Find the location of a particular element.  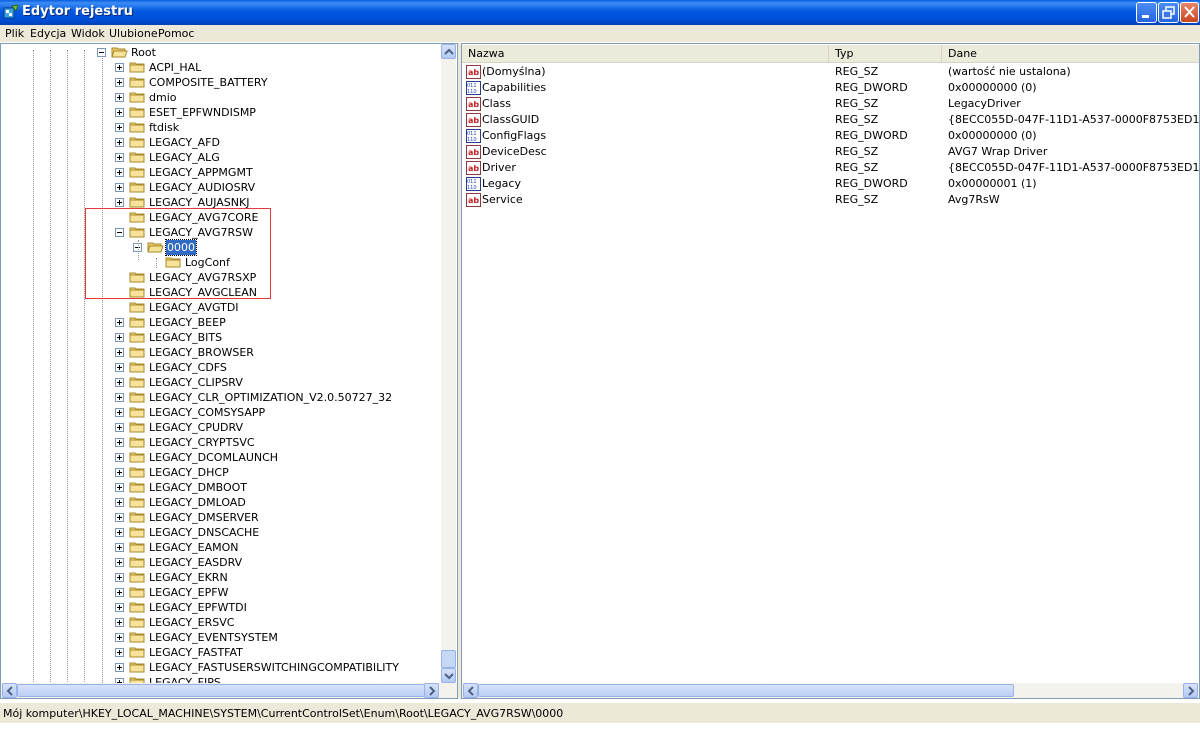

column-header-data: Dane is located at coordinates (1070, 54).